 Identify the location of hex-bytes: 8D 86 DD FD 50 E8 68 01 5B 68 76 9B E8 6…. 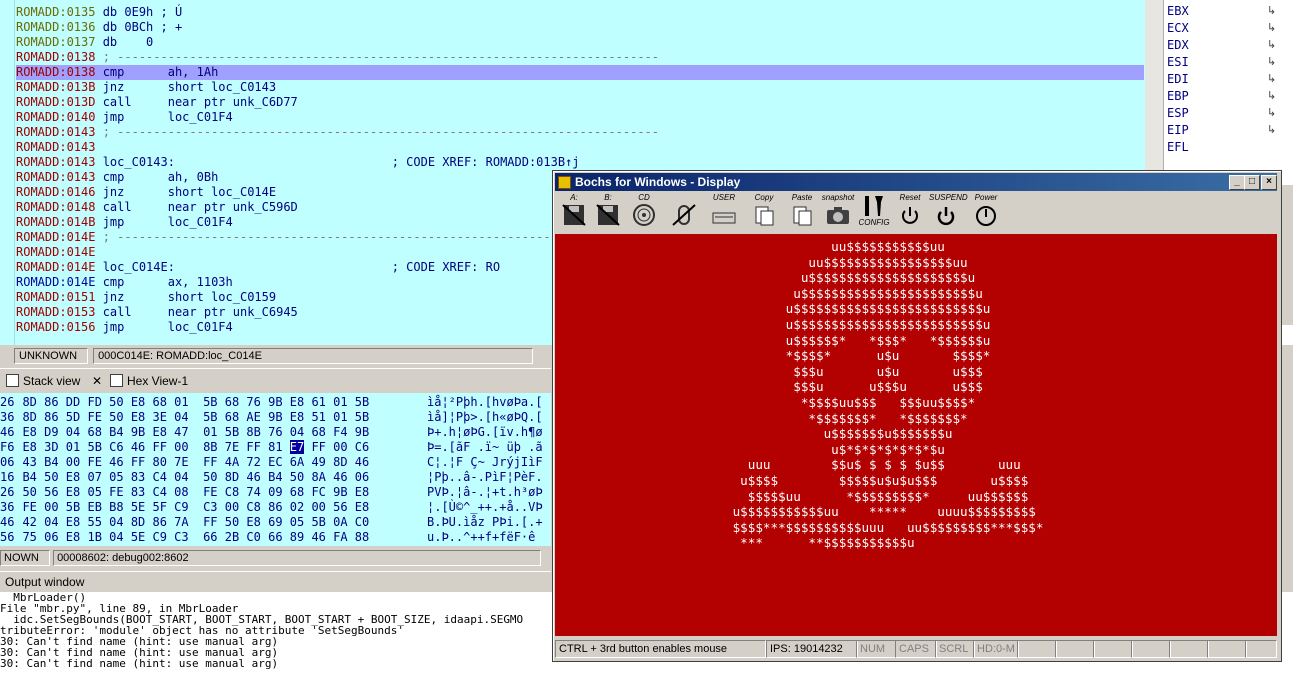
(196, 402).